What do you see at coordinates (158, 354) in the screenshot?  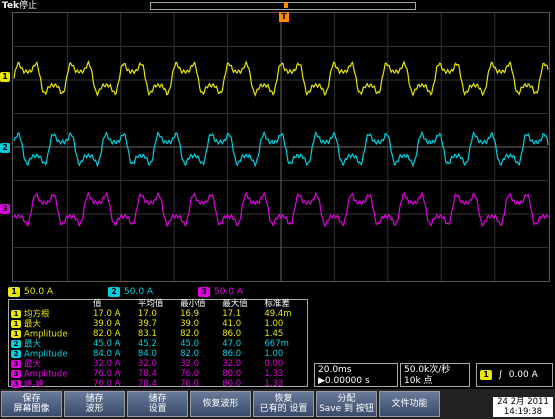 I see `table-row: 2 Amplitude 84.0 A 84.0 82.0 86.0 1.00` at bounding box center [158, 354].